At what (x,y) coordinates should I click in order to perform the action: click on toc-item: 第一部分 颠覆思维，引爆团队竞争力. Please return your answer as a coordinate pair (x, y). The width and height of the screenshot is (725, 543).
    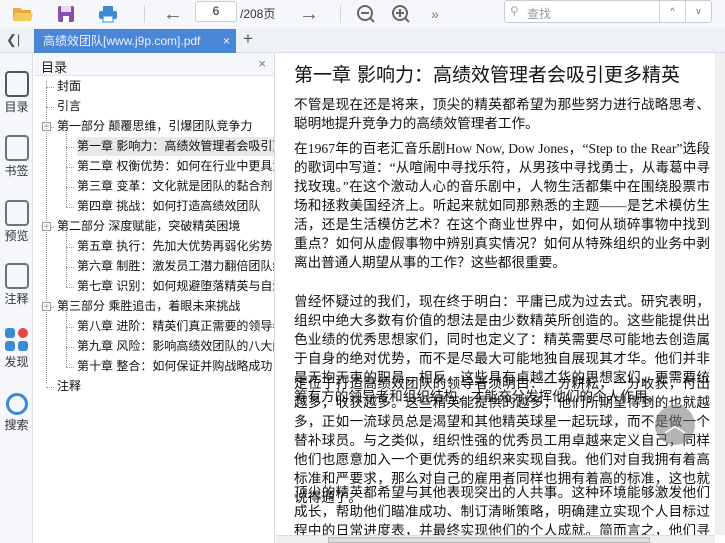
    Looking at the image, I should click on (165, 126).